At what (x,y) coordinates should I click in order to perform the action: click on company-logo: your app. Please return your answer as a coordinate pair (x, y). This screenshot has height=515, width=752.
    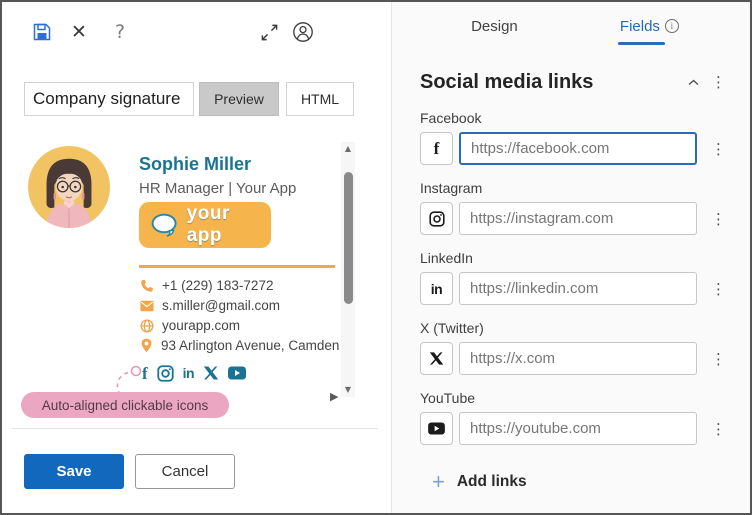
    Looking at the image, I should click on (205, 225).